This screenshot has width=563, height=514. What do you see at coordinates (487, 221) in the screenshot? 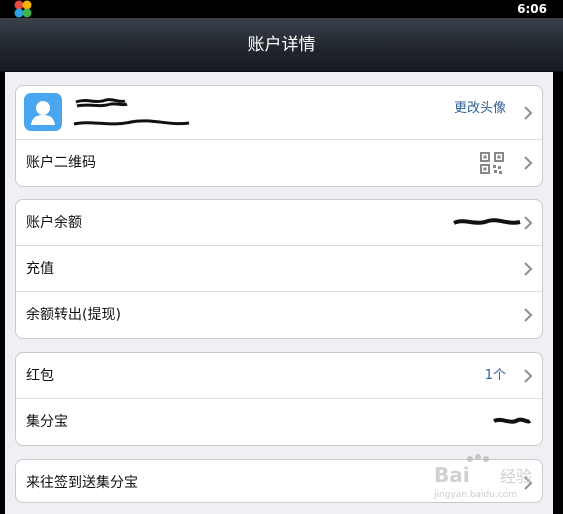
I see `redacted-balance` at bounding box center [487, 221].